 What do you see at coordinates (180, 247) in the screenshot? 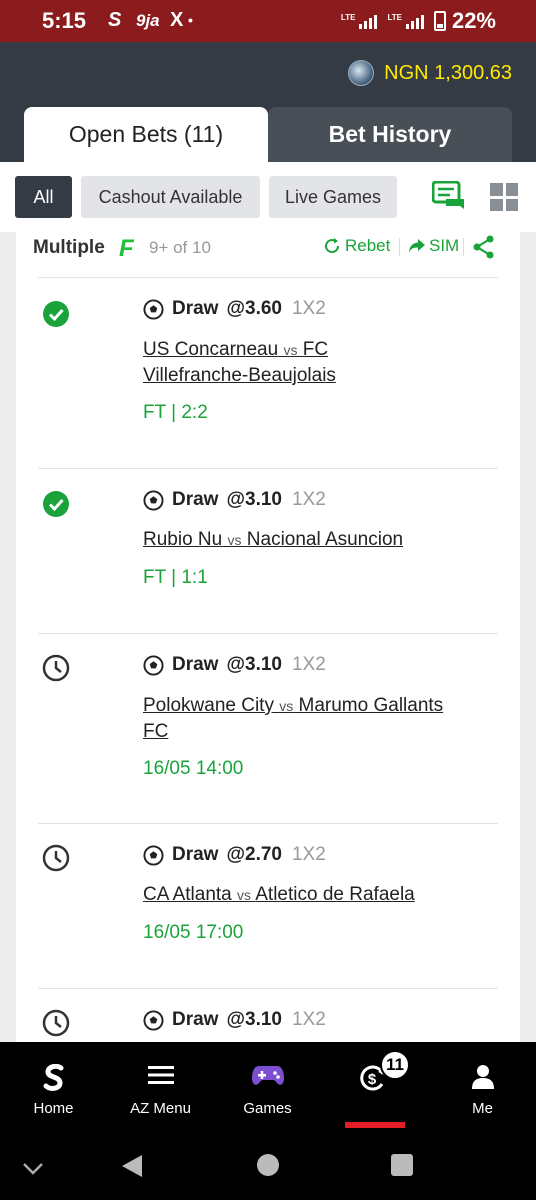
I see `flexi-count: 9+ of 10` at bounding box center [180, 247].